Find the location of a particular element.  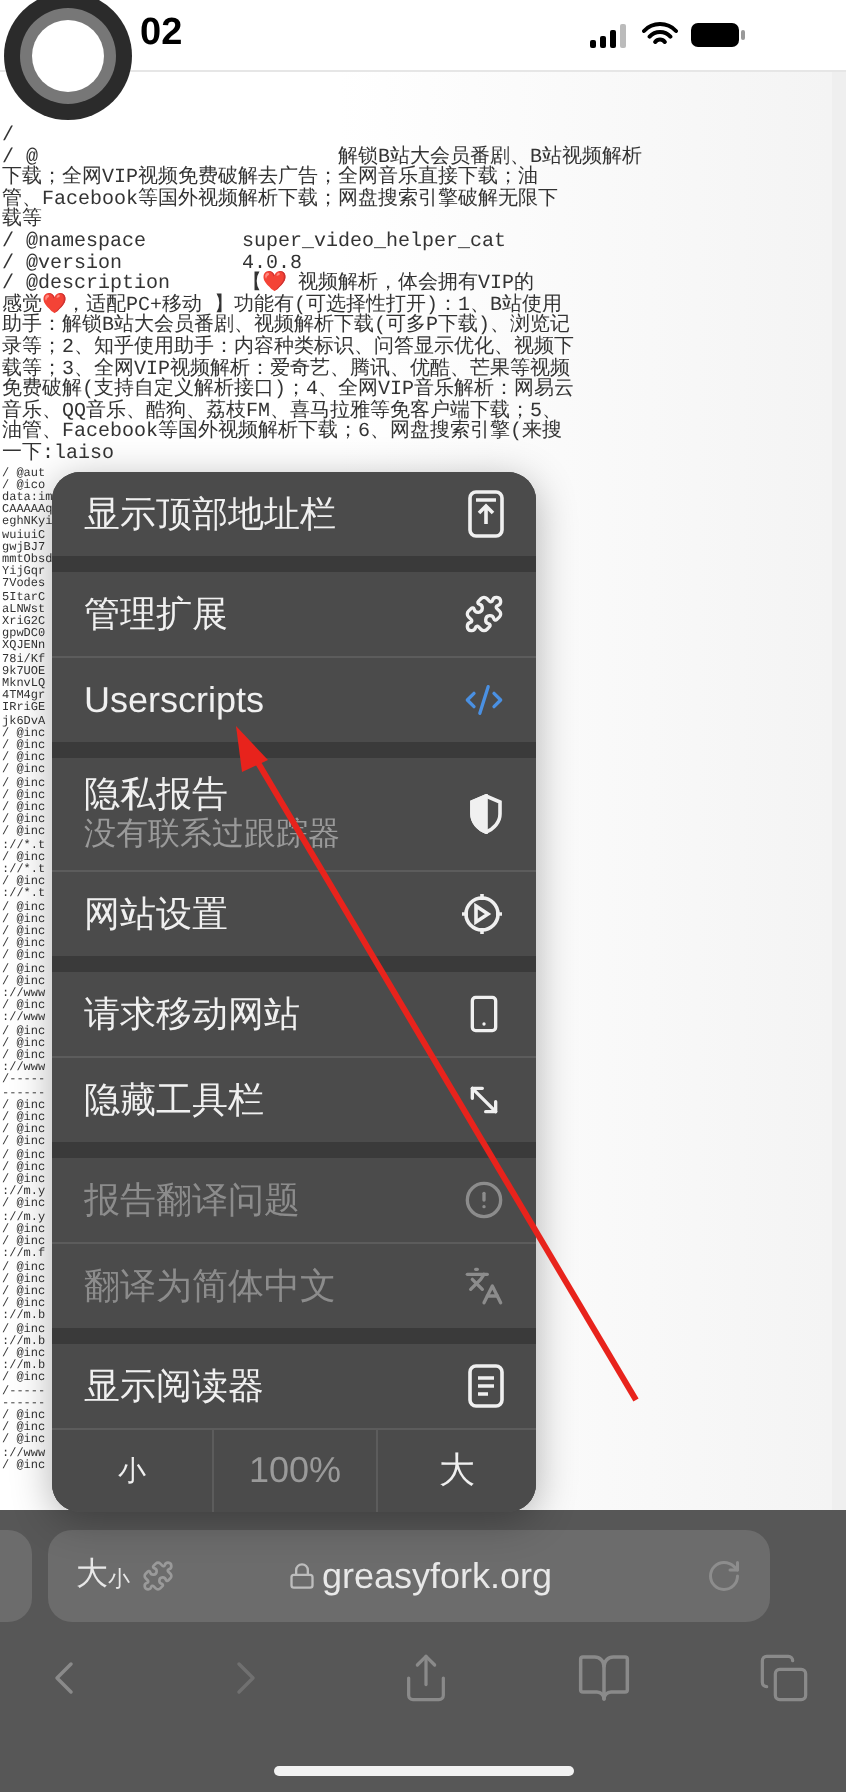

code-line: 油管、Facebook等国外视频解析下载；6、网盘搜索引擎(来搜 is located at coordinates (282, 434).